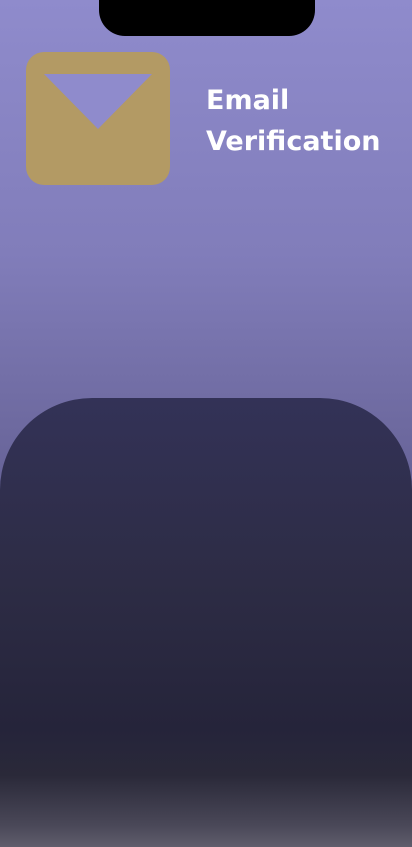 The image size is (412, 847). Describe the element at coordinates (306, 121) in the screenshot. I see `page-title: Email Verification` at that location.